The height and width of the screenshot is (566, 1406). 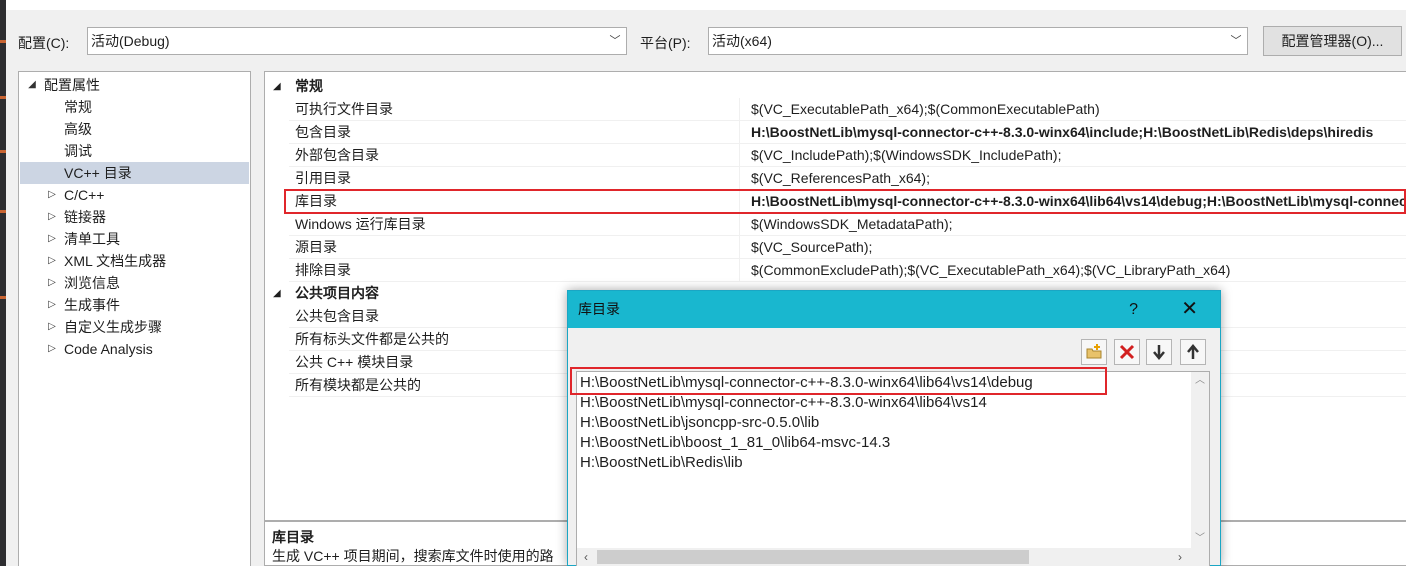 I want to click on tree-item-xml-doc-generator: ▷ XML 文档生成器, so click(x=134, y=261).